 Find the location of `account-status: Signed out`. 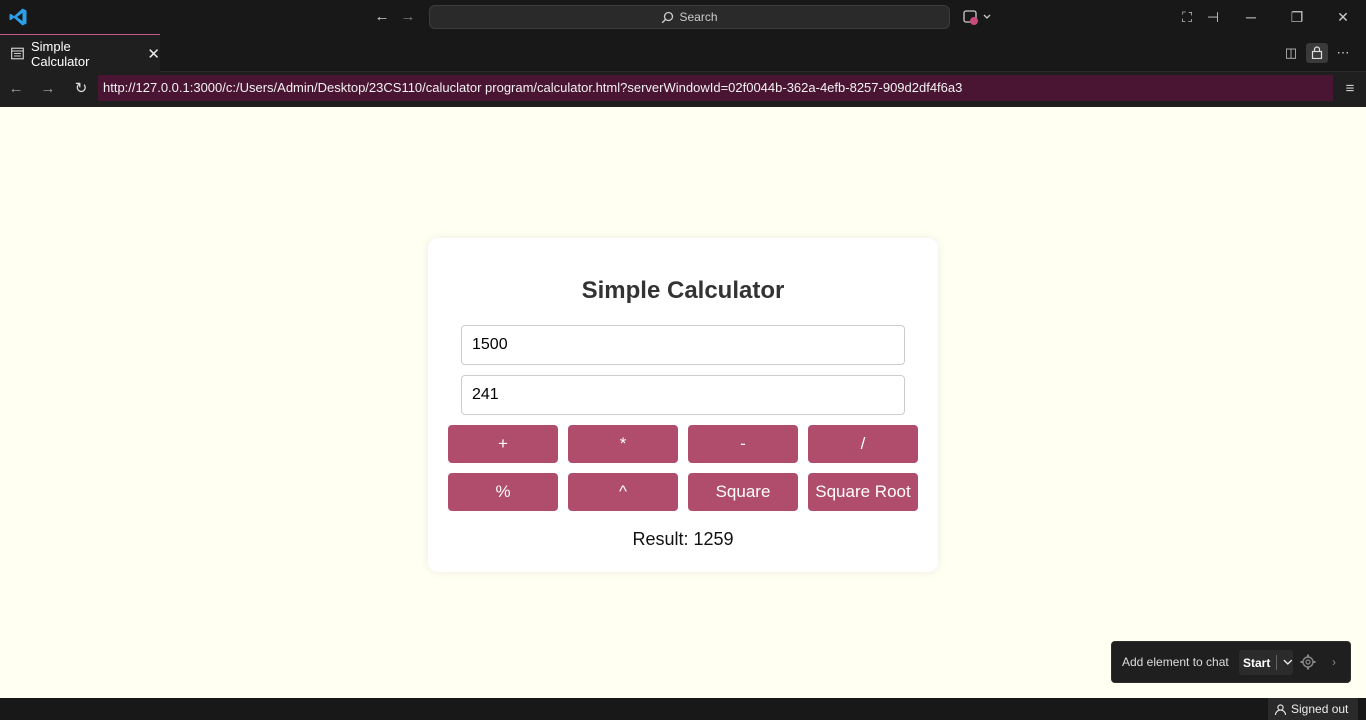

account-status: Signed out is located at coordinates (1313, 709).